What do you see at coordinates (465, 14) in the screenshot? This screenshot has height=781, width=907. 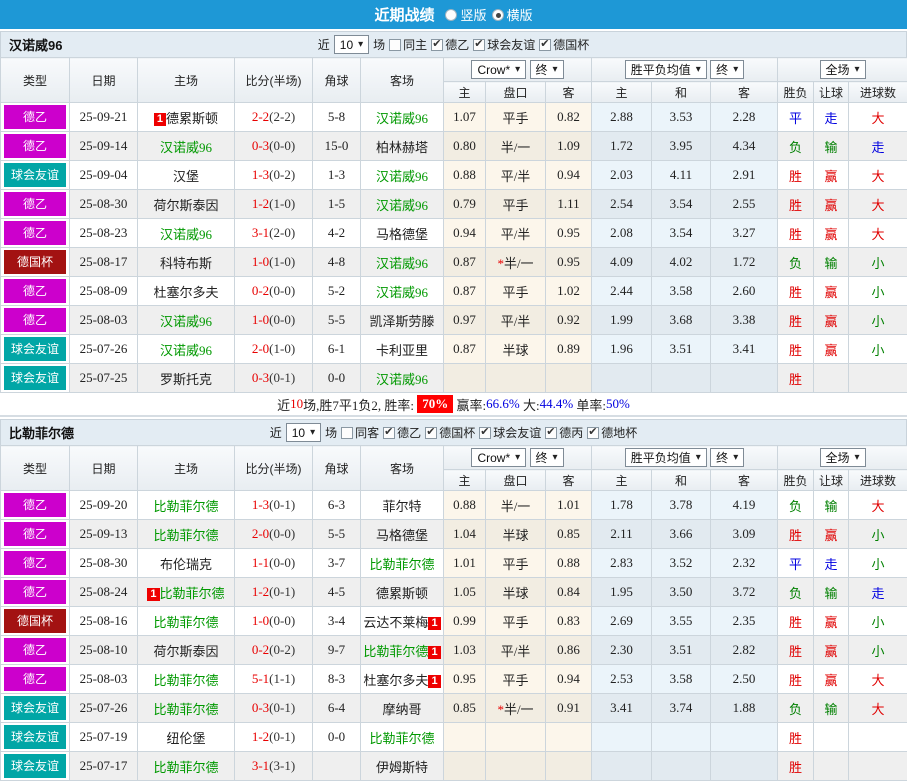 I see `layout-radio-vertical: 竖版` at bounding box center [465, 14].